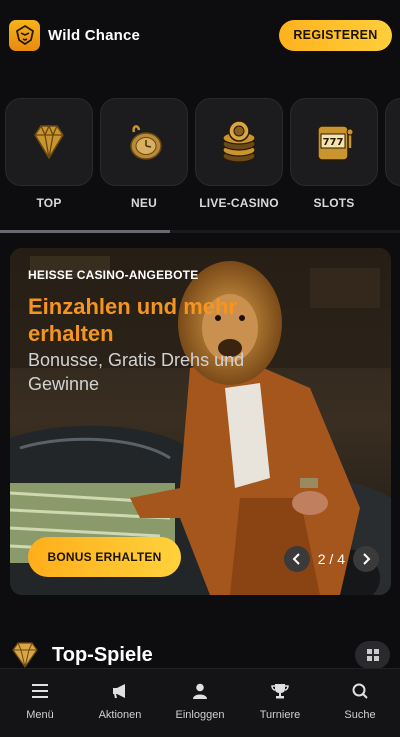 This screenshot has width=400, height=737. I want to click on casino-chips-icon, so click(239, 141).